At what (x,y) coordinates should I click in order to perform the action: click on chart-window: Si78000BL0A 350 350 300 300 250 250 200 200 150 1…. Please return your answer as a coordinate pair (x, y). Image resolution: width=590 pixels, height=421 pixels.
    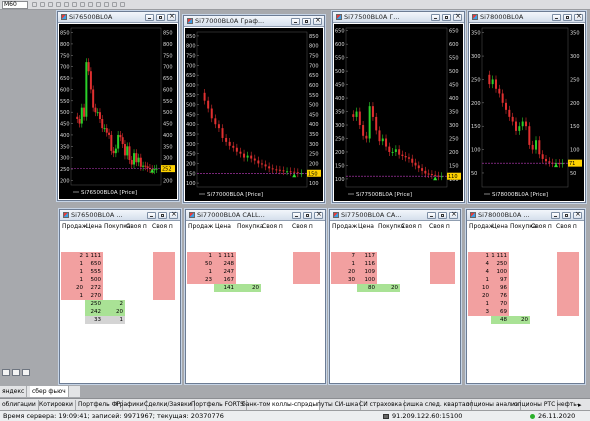
    Looking at the image, I should click on (527, 107).